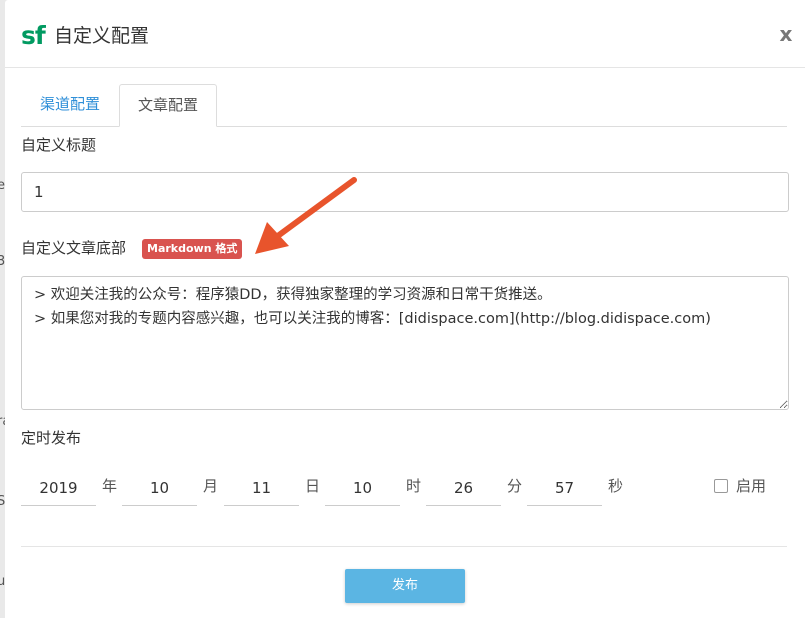  Describe the element at coordinates (463, 488) in the screenshot. I see `minute-input` at that location.